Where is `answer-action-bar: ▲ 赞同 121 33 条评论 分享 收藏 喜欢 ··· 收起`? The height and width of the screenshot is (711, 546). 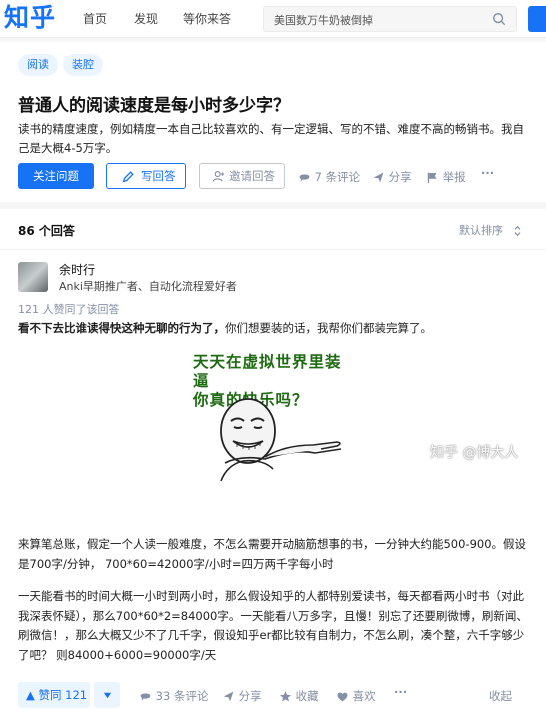 answer-action-bar: ▲ 赞同 121 33 条评论 分享 收藏 喜欢 ··· 收起 is located at coordinates (273, 695).